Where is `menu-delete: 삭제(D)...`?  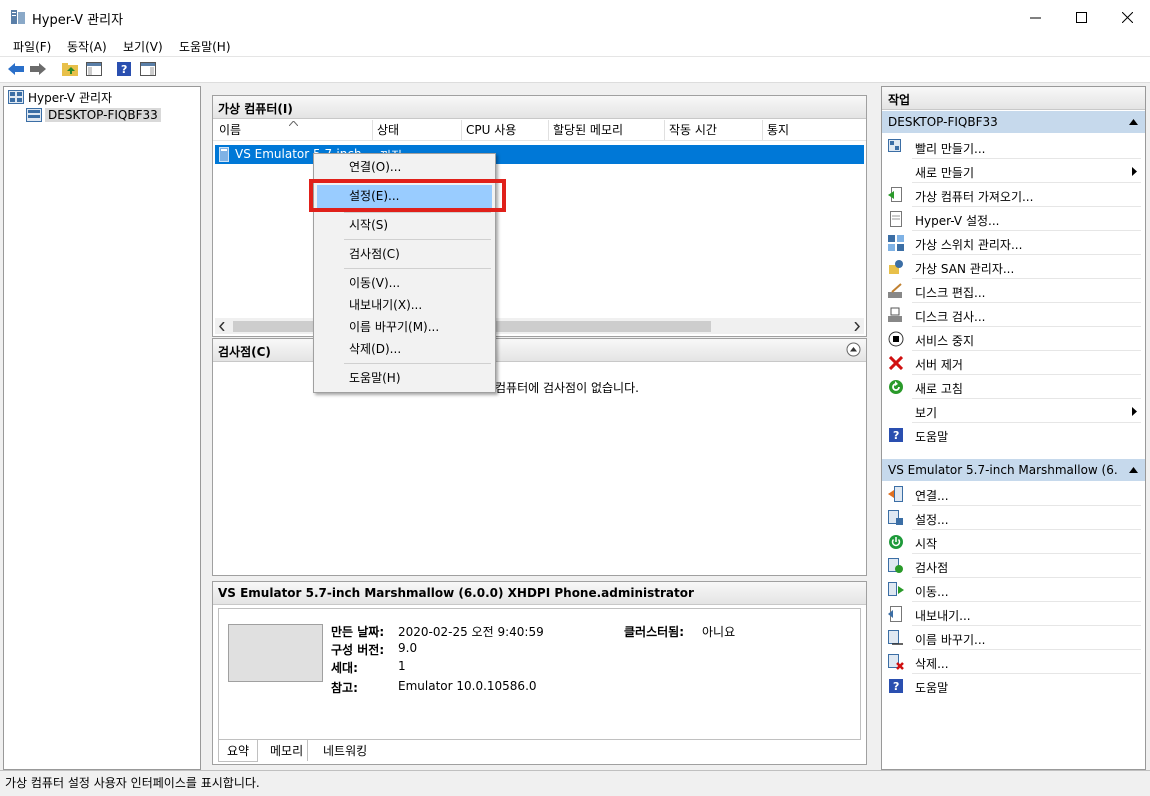 menu-delete: 삭제(D)... is located at coordinates (375, 349).